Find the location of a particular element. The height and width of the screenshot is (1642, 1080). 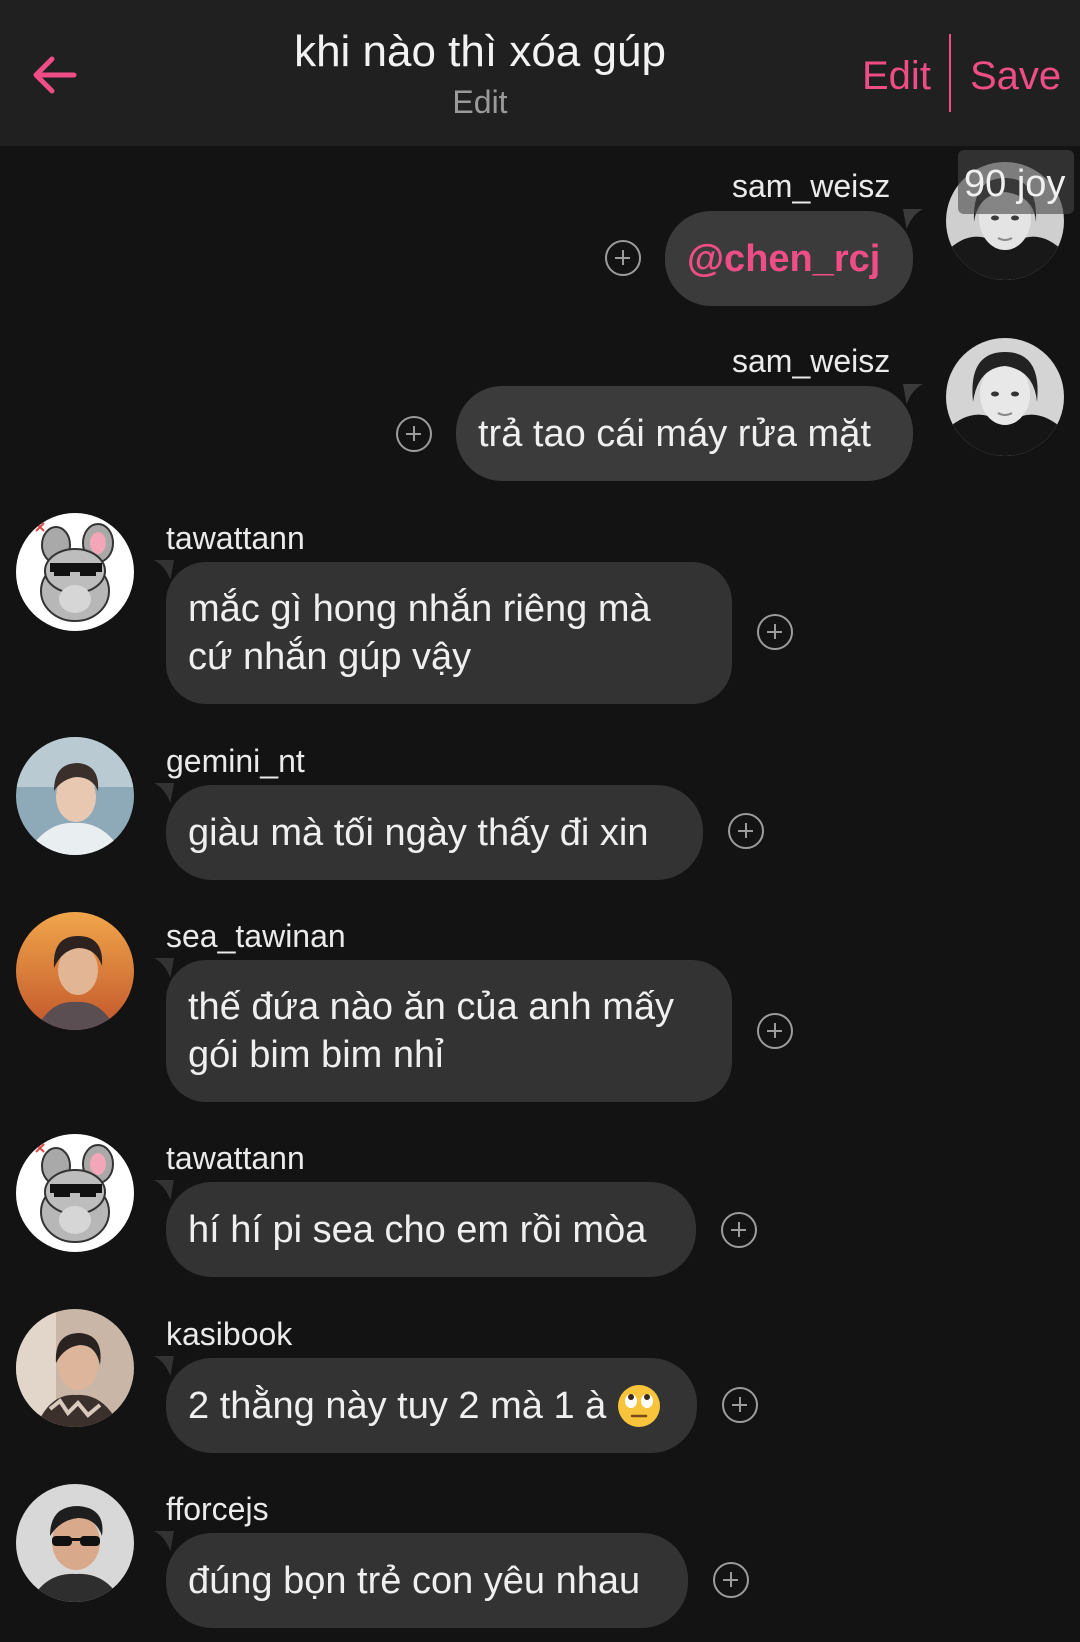

message-bubble: trả tao cái máy rửa mặt is located at coordinates (684, 433).